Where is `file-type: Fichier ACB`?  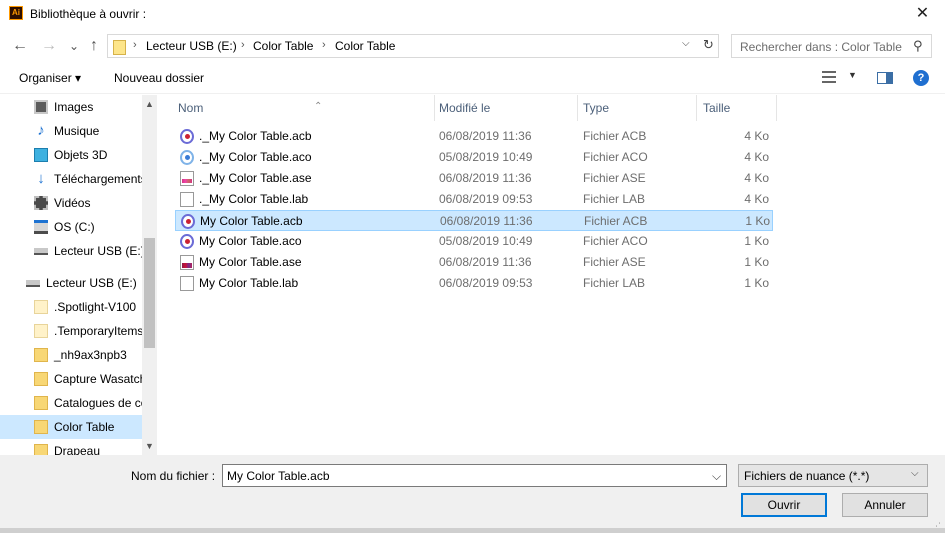 file-type: Fichier ACB is located at coordinates (615, 136).